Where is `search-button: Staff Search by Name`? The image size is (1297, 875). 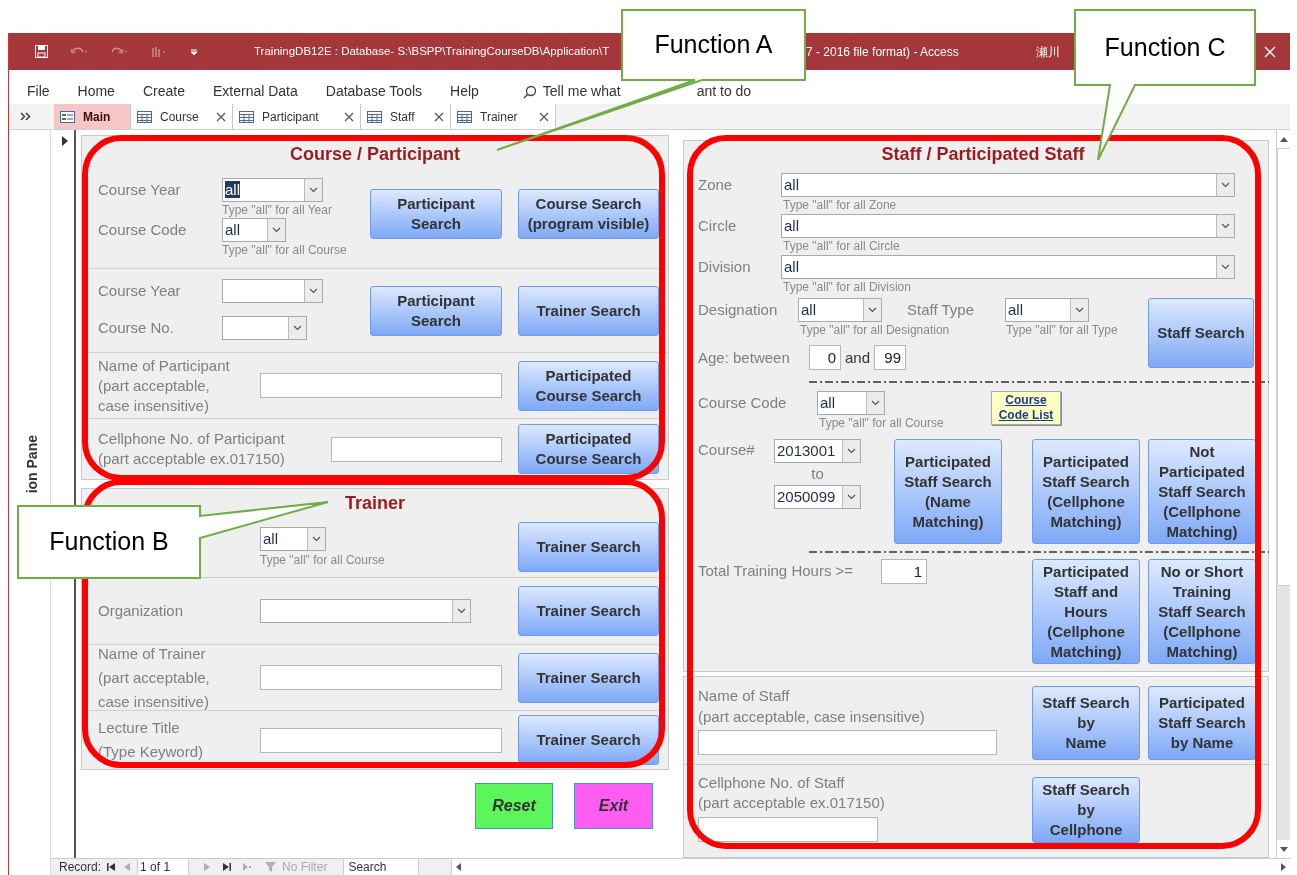
search-button: Staff Search by Name is located at coordinates (1086, 723).